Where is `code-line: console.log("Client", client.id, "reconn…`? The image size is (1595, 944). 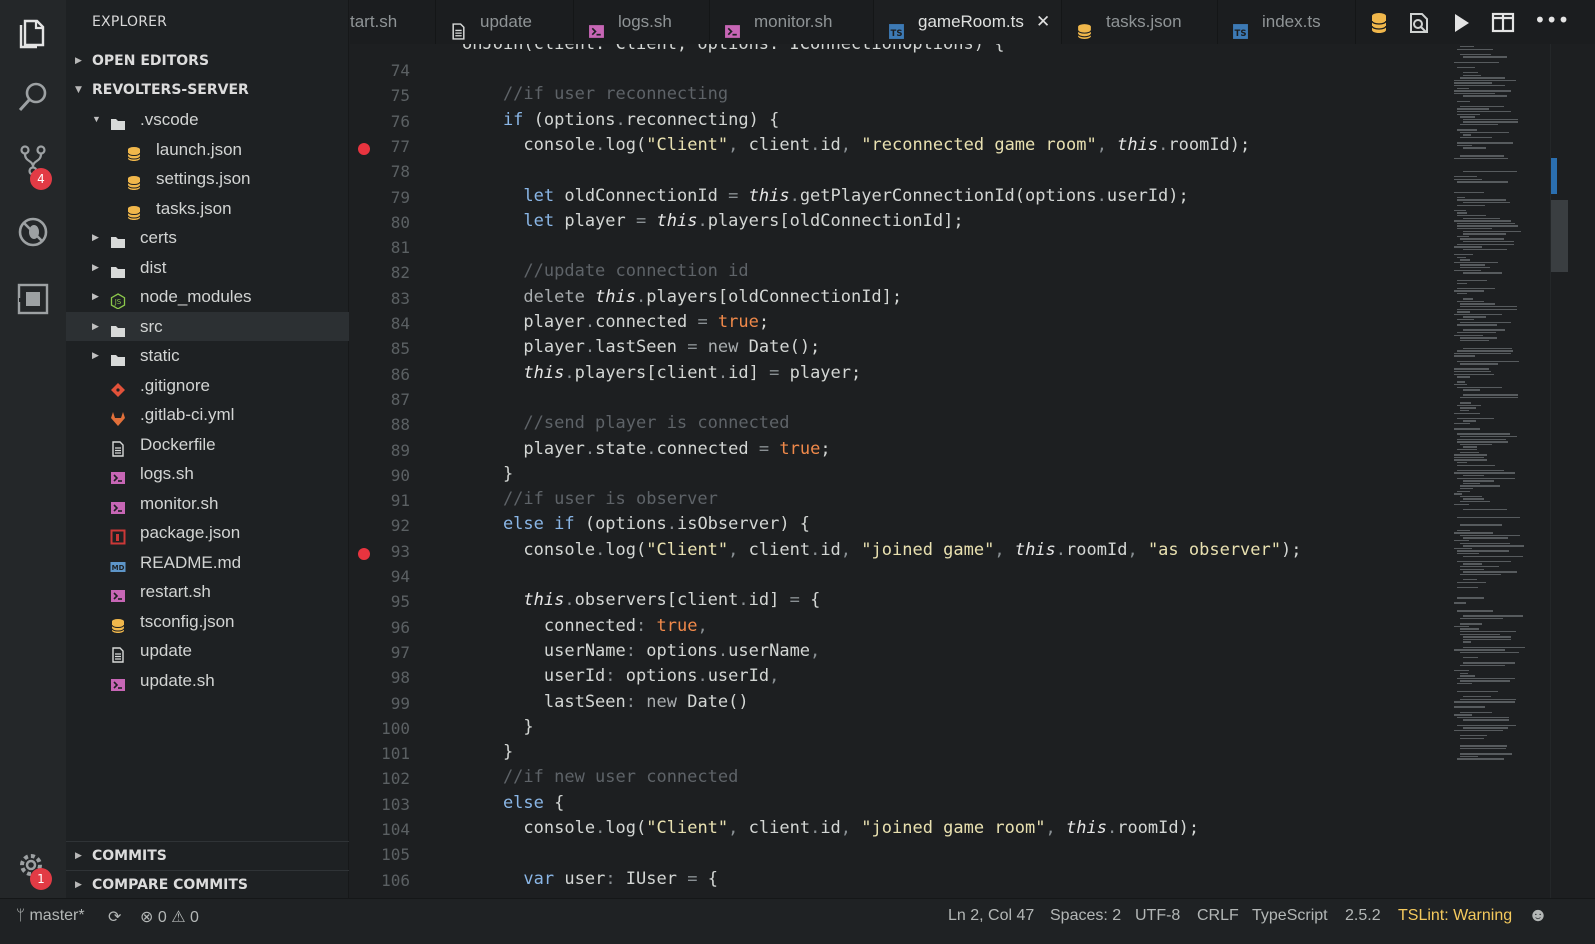 code-line: console.log("Client", client.id, "reconn… is located at coordinates (856, 144).